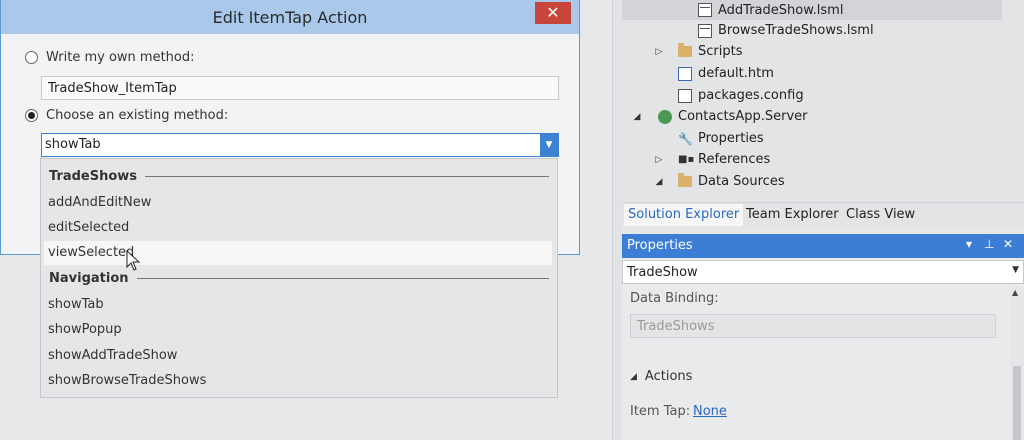 This screenshot has height=440, width=1024. What do you see at coordinates (686, 159) in the screenshot?
I see `references-icon: ■▪` at bounding box center [686, 159].